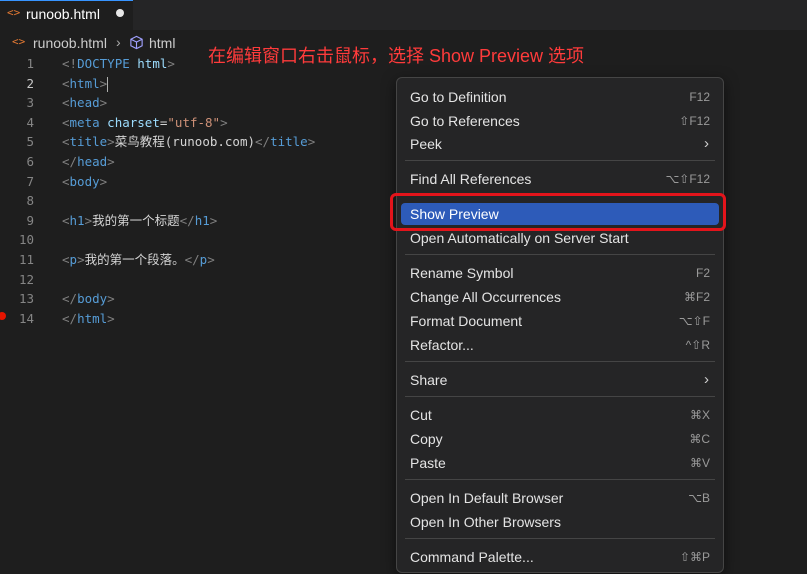  Describe the element at coordinates (30, 103) in the screenshot. I see `line-number: 3` at that location.